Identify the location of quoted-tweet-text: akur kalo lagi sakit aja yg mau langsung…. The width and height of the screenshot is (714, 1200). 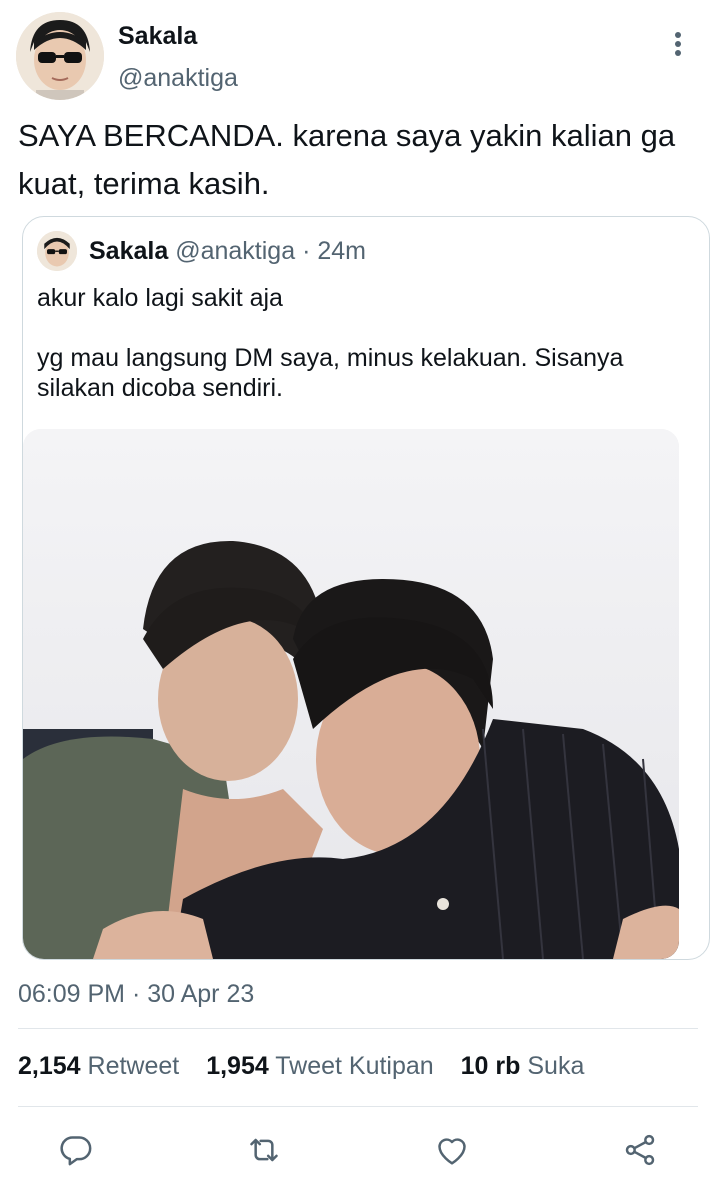
(330, 343).